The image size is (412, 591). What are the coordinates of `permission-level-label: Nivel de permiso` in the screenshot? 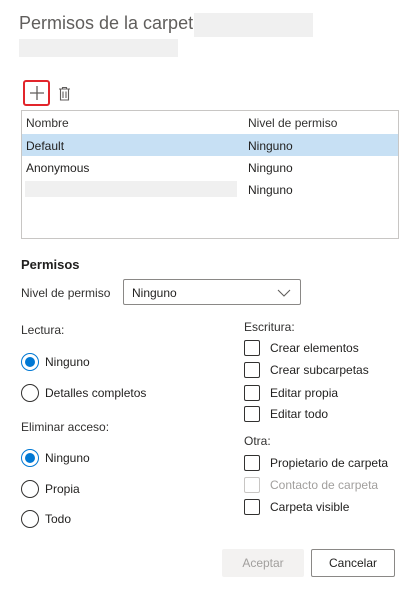 It's located at (66, 293).